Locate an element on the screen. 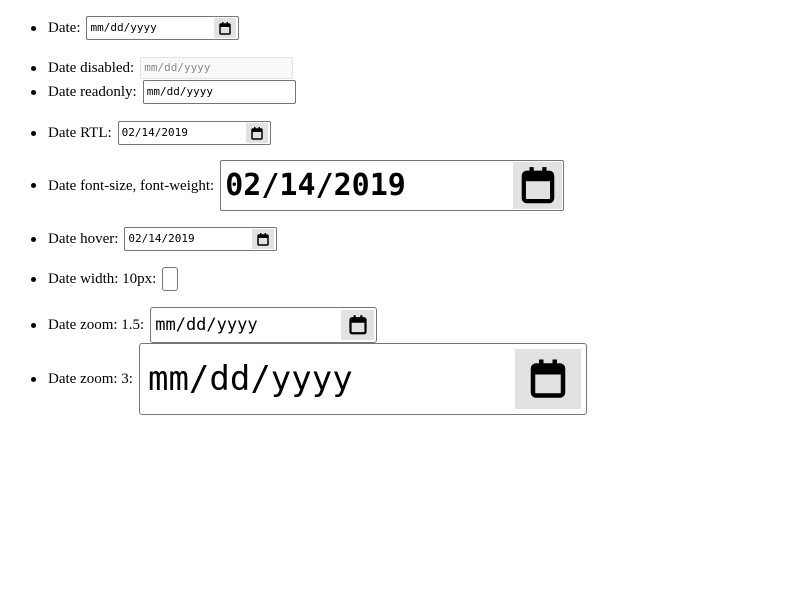  date-zoom-3-input: mm/dd/yyyy is located at coordinates (362, 379).